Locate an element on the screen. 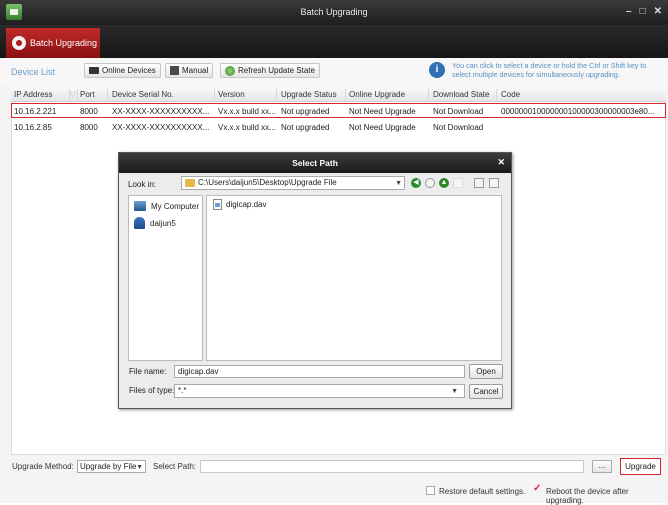 The image size is (668, 505). info-icon: i is located at coordinates (437, 70).